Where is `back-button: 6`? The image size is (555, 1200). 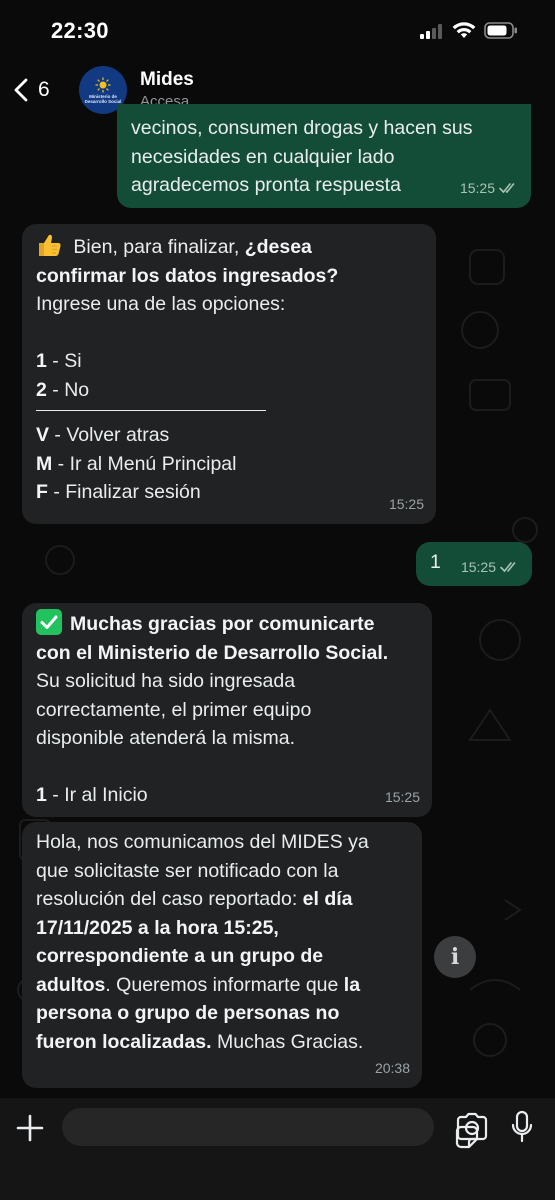 back-button: 6 is located at coordinates (42, 90).